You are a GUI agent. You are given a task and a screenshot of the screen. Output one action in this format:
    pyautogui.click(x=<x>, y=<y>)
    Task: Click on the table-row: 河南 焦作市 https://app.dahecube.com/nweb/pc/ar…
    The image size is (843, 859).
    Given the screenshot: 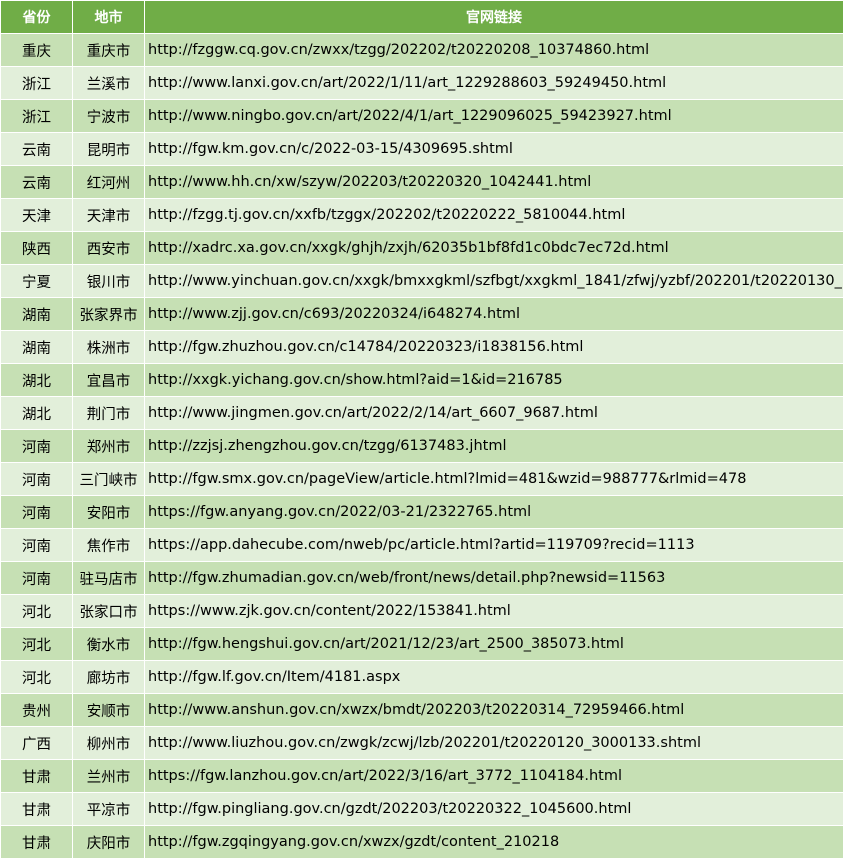 What is the action you would take?
    pyautogui.click(x=421, y=545)
    